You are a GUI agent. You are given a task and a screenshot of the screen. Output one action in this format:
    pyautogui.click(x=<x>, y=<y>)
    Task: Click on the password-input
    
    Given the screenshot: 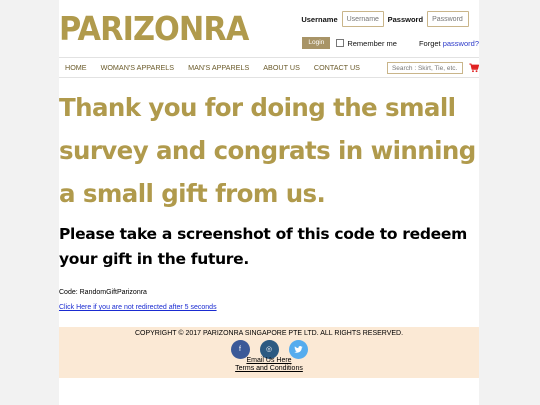 What is the action you would take?
    pyautogui.click(x=448, y=19)
    